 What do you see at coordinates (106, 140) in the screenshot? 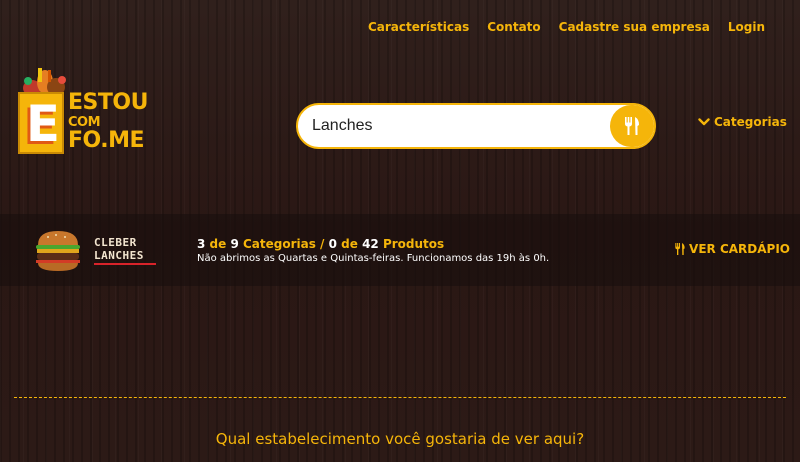
I see `logo-line-3: FO.ME` at bounding box center [106, 140].